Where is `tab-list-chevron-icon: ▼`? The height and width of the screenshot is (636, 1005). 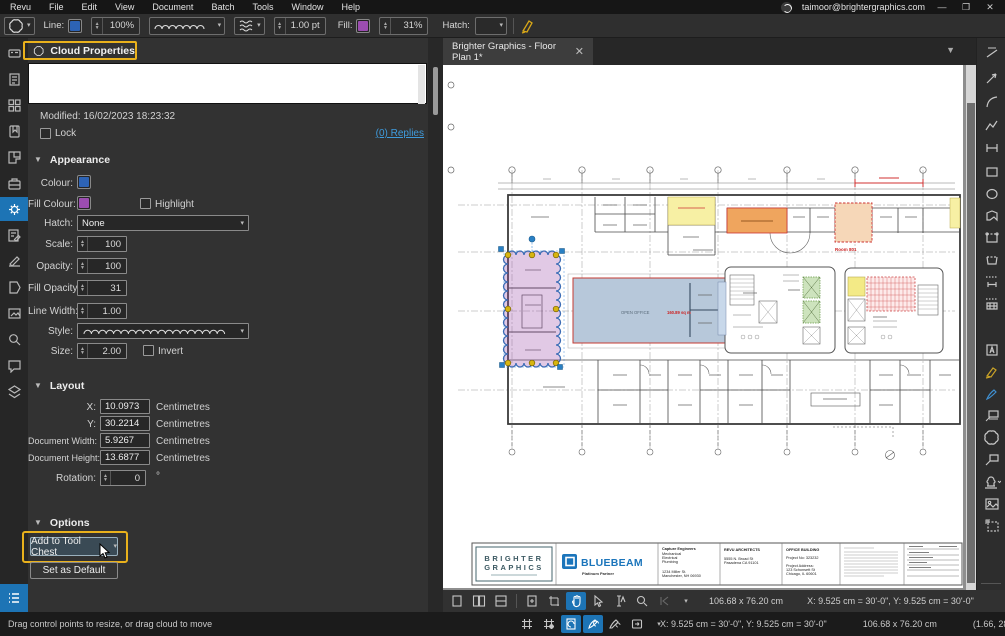
tab-list-chevron-icon: ▼ is located at coordinates (950, 50).